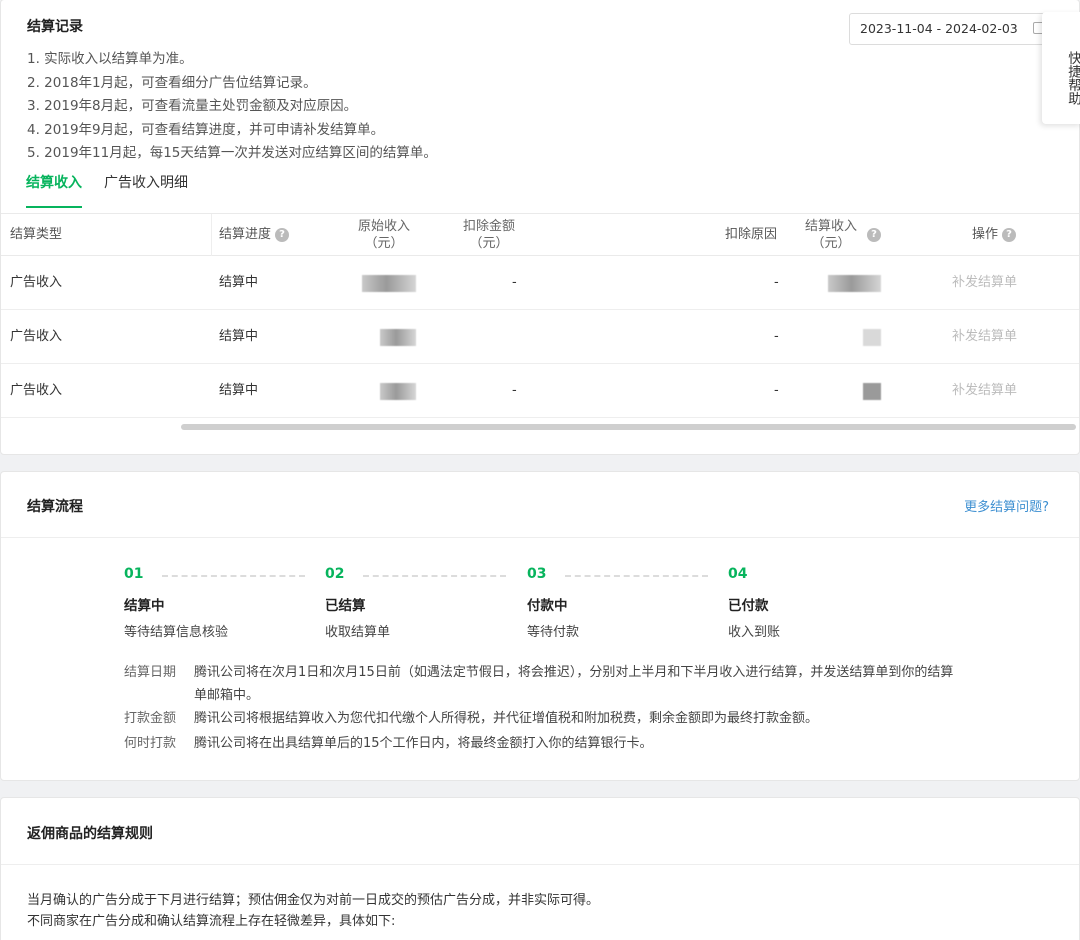  I want to click on header-reason: 扣除原因, so click(751, 234).